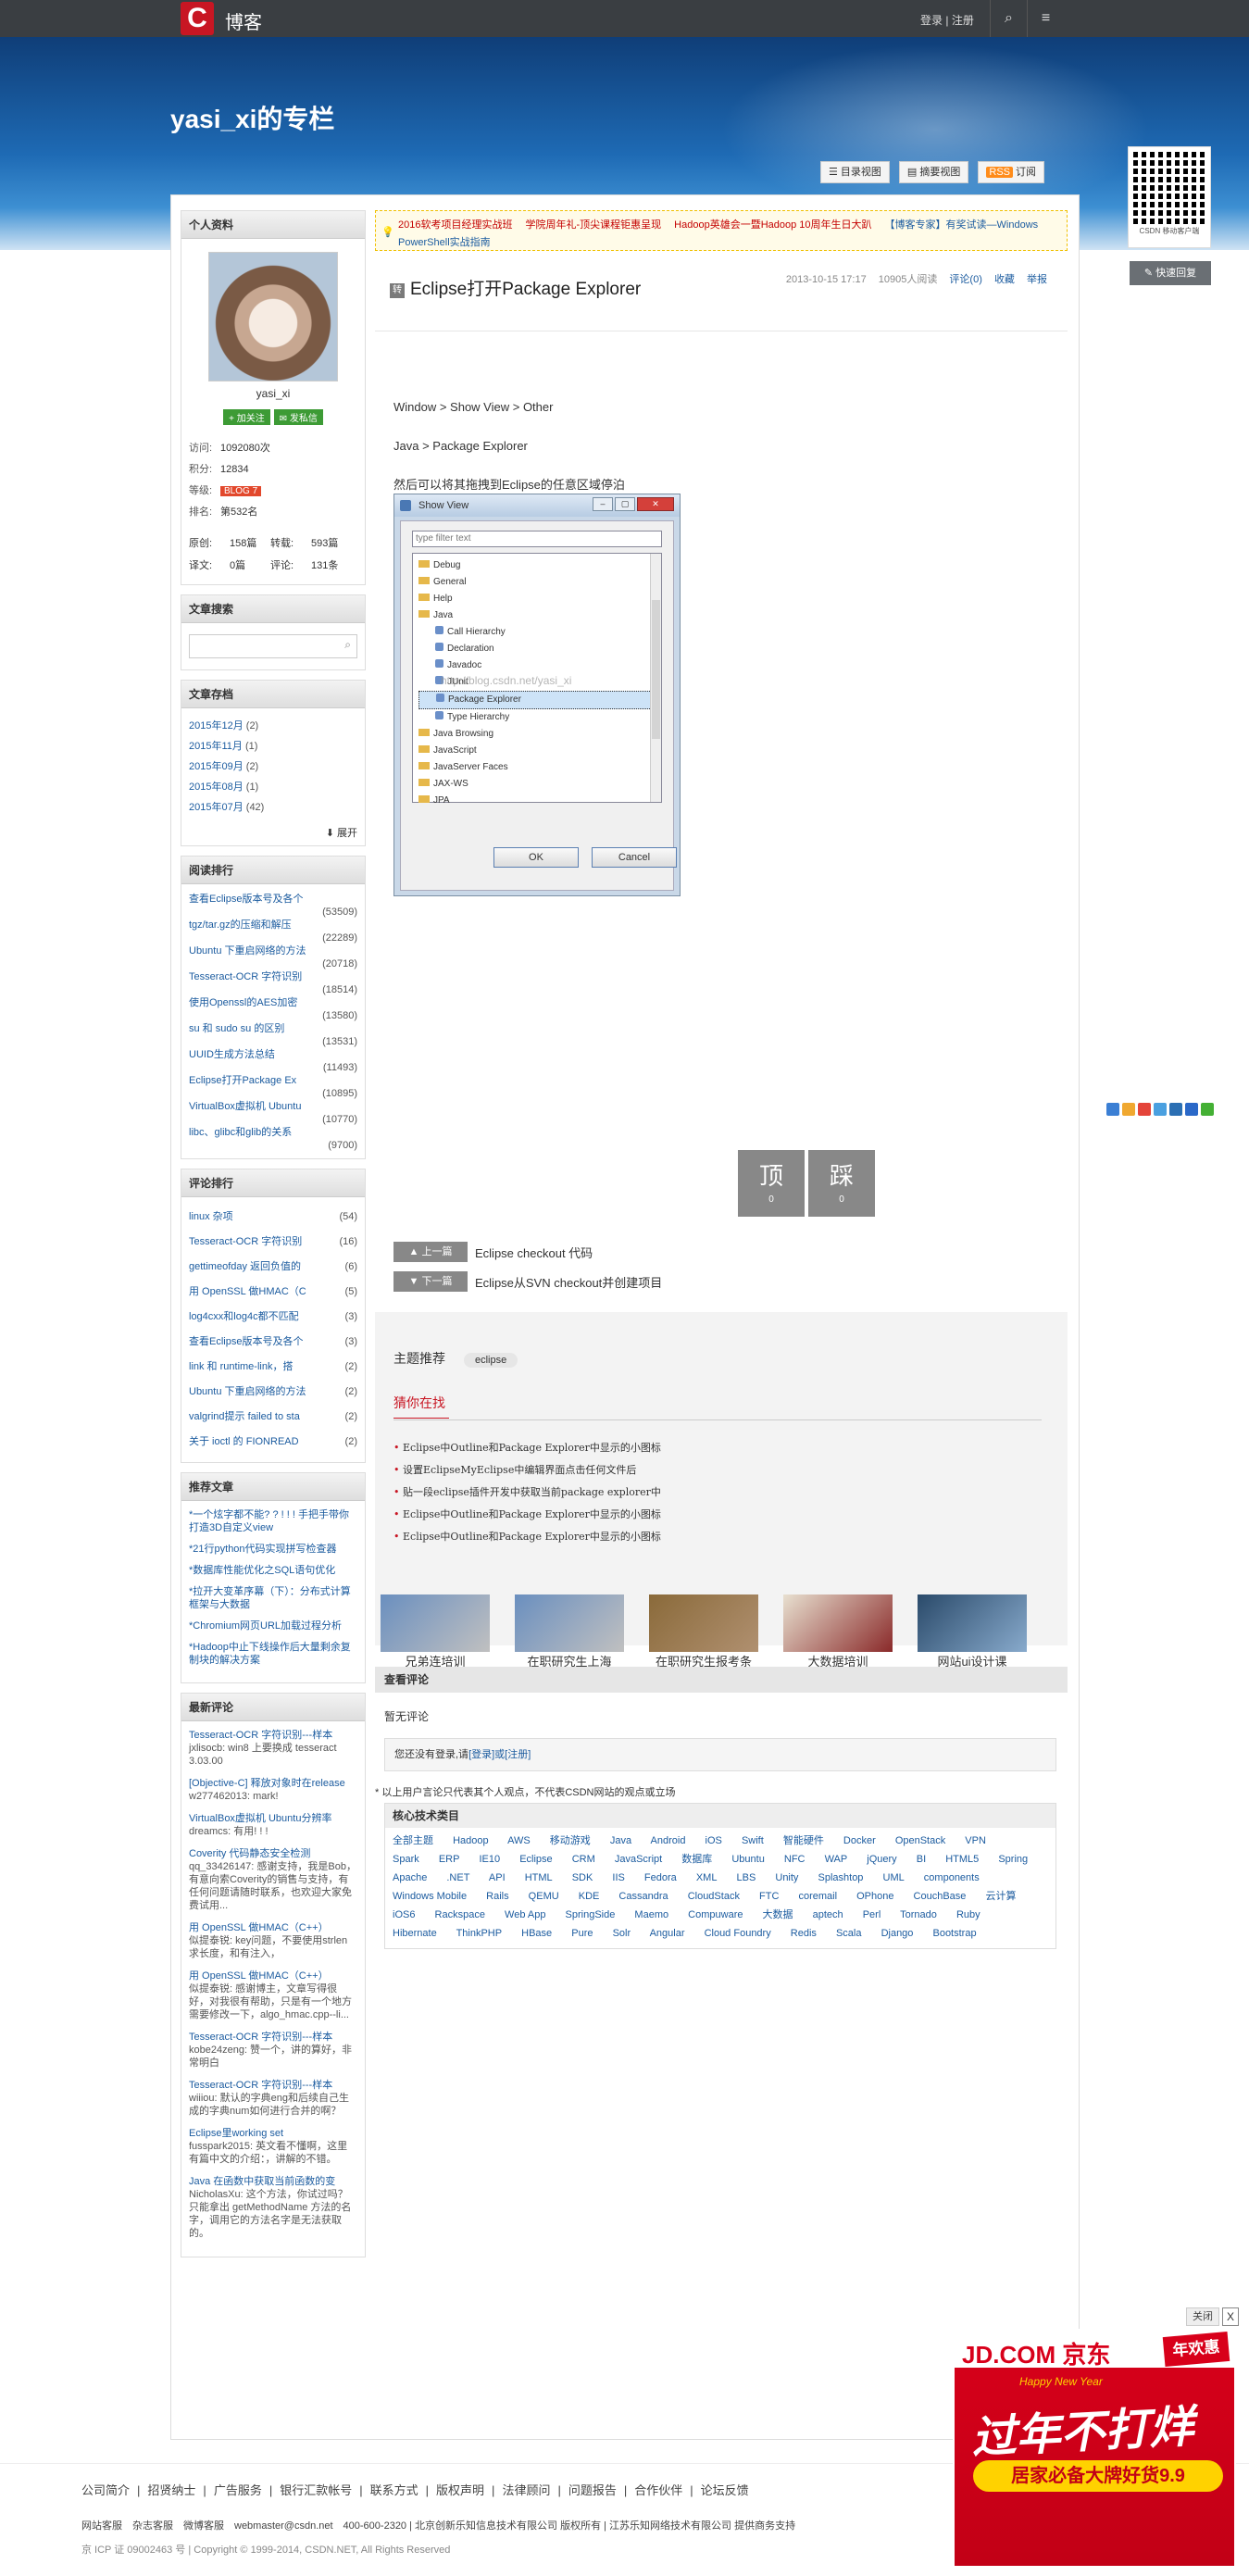 Image resolution: width=1249 pixels, height=2576 pixels. I want to click on comment-rank-item: linux 杂项 (54), so click(273, 1218).